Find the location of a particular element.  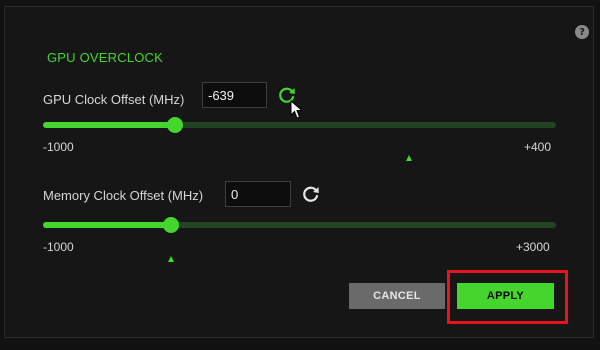

gpu-clock-offset-label: GPU Clock Offset (MHz) is located at coordinates (114, 99).